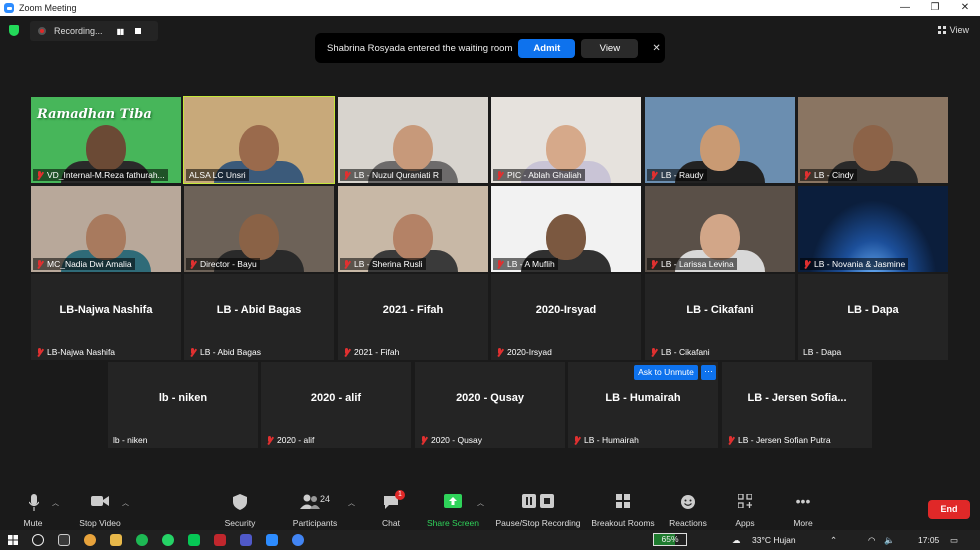 The height and width of the screenshot is (550, 980). I want to click on participants-button: 24 Participants, so click(315, 509).